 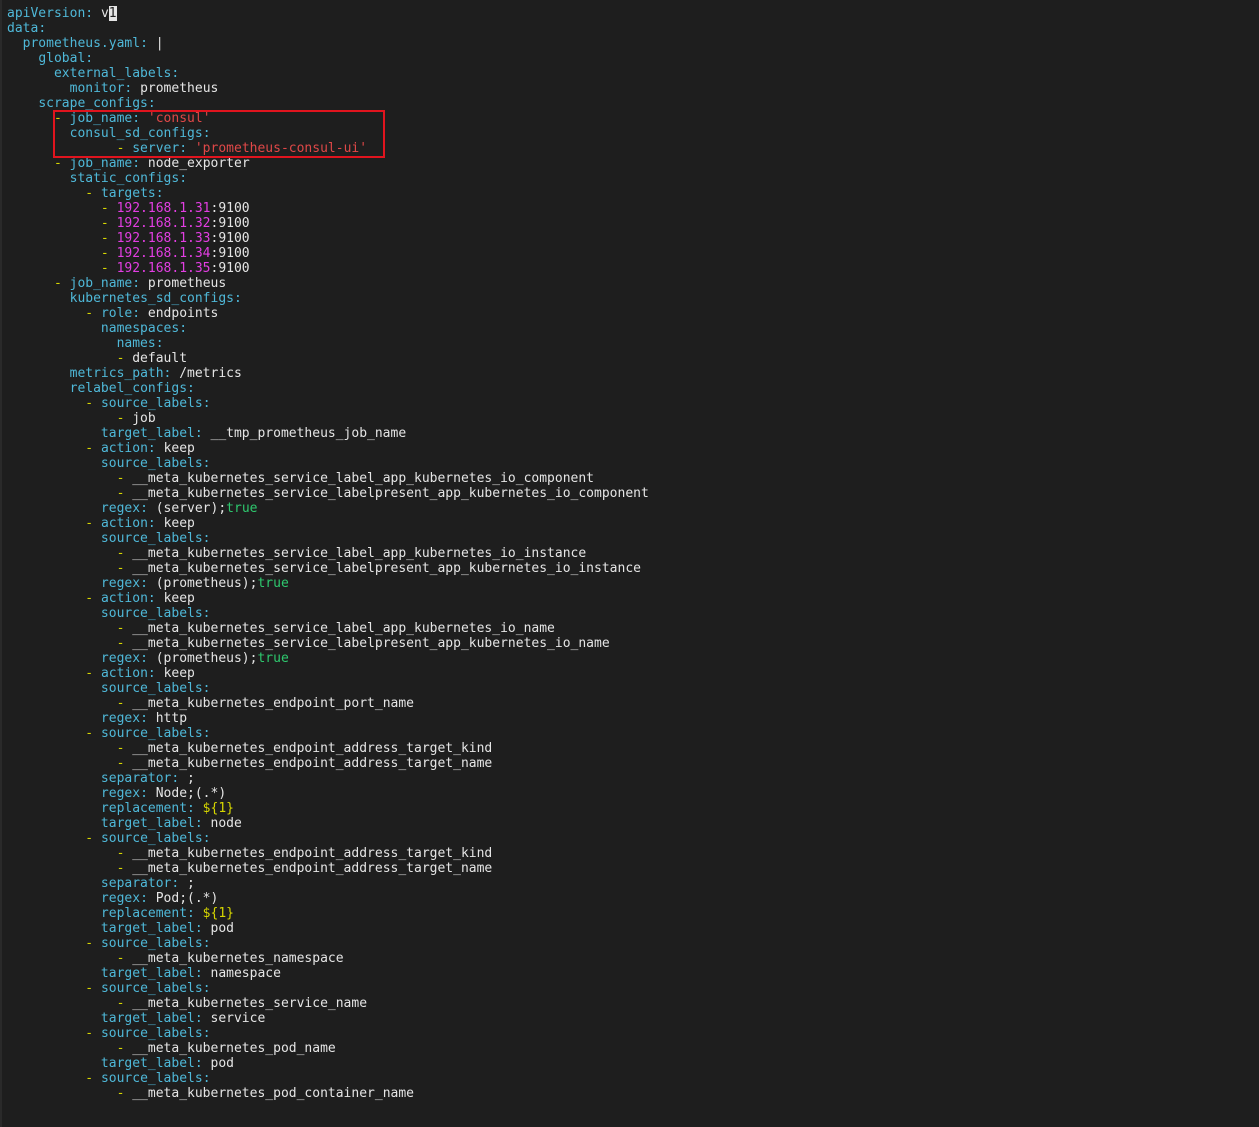 I want to click on text: :9100, so click(x=230, y=253).